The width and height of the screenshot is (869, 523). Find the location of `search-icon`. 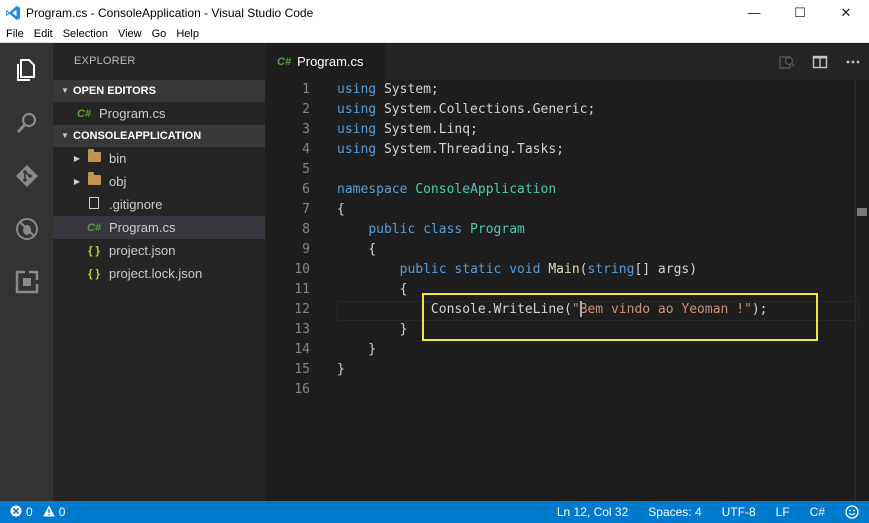

search-icon is located at coordinates (26, 122).